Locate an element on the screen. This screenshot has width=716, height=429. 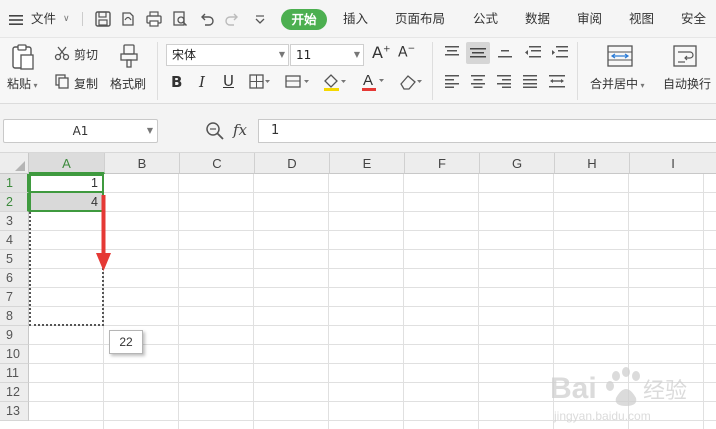
align-left-icon is located at coordinates (452, 82).